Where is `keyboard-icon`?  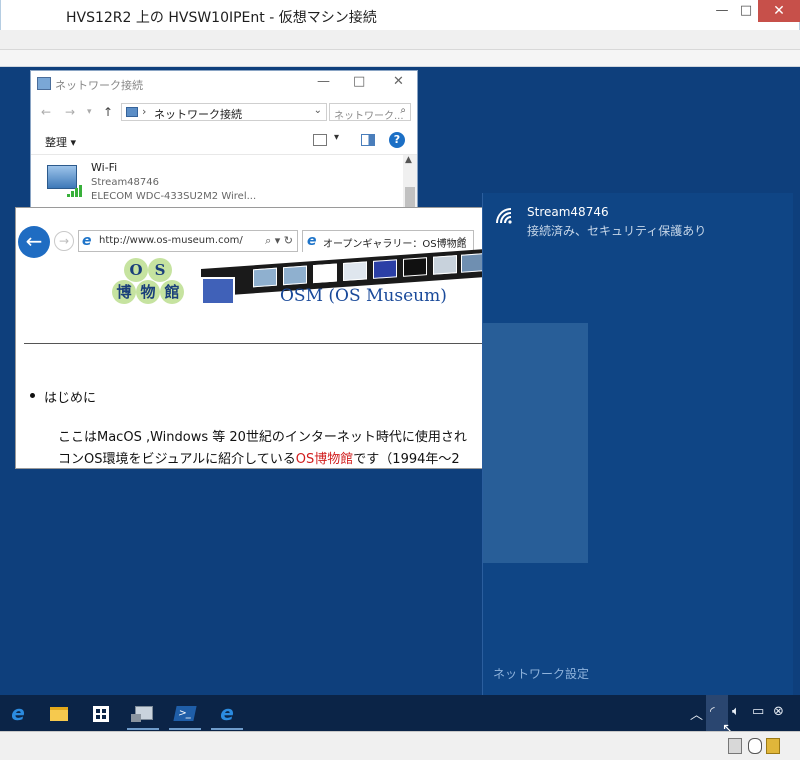 keyboard-icon is located at coordinates (735, 746).